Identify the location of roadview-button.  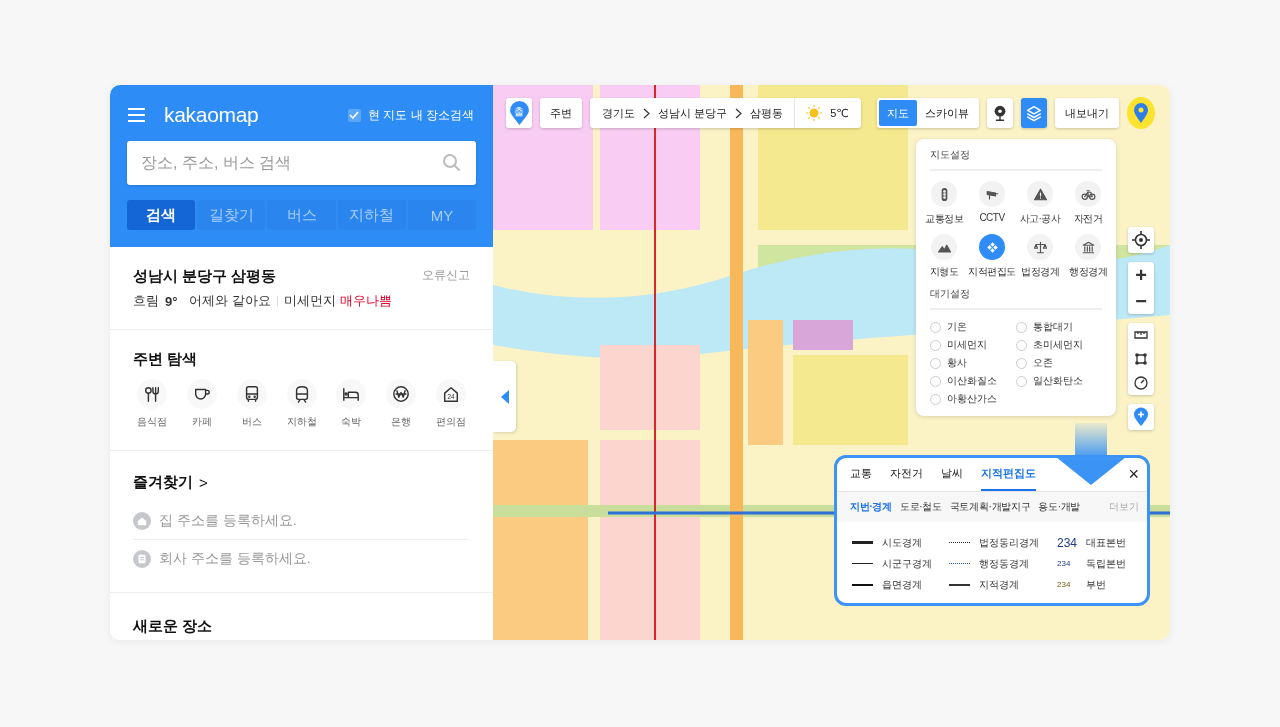
(999, 113).